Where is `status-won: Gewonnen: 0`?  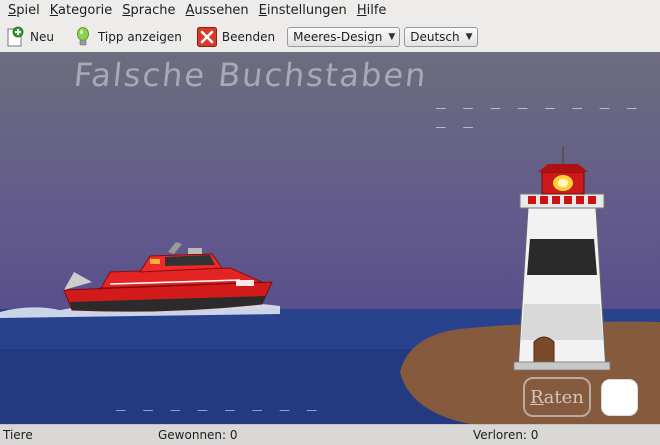 status-won: Gewonnen: 0 is located at coordinates (198, 435).